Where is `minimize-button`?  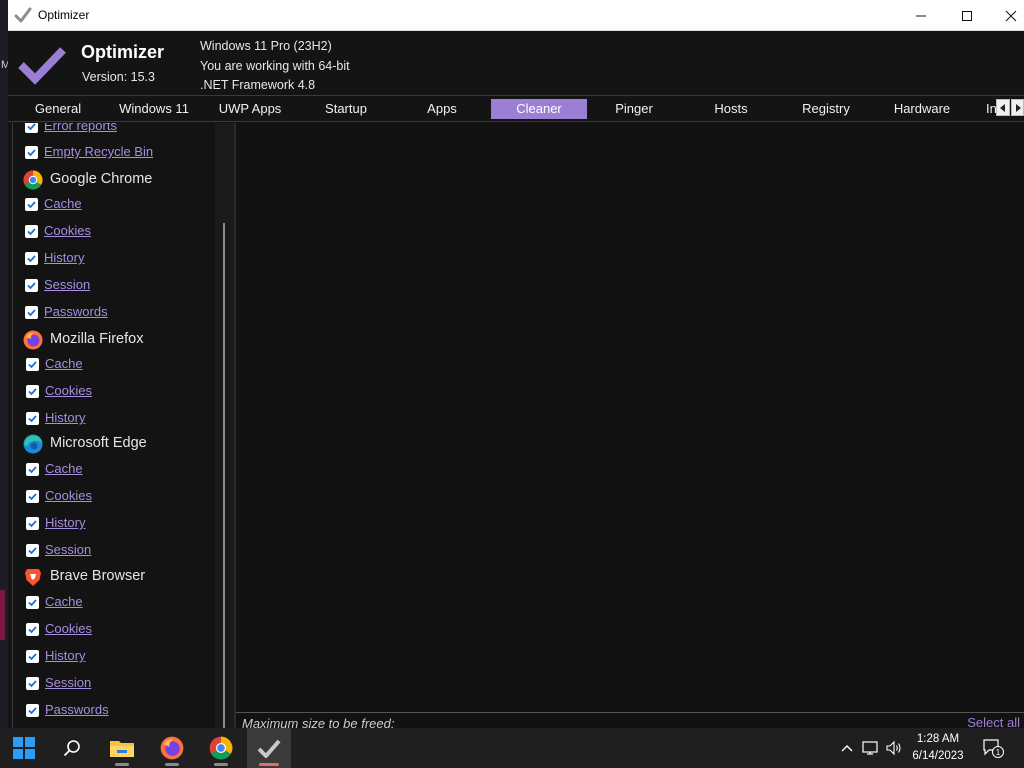 minimize-button is located at coordinates (921, 15).